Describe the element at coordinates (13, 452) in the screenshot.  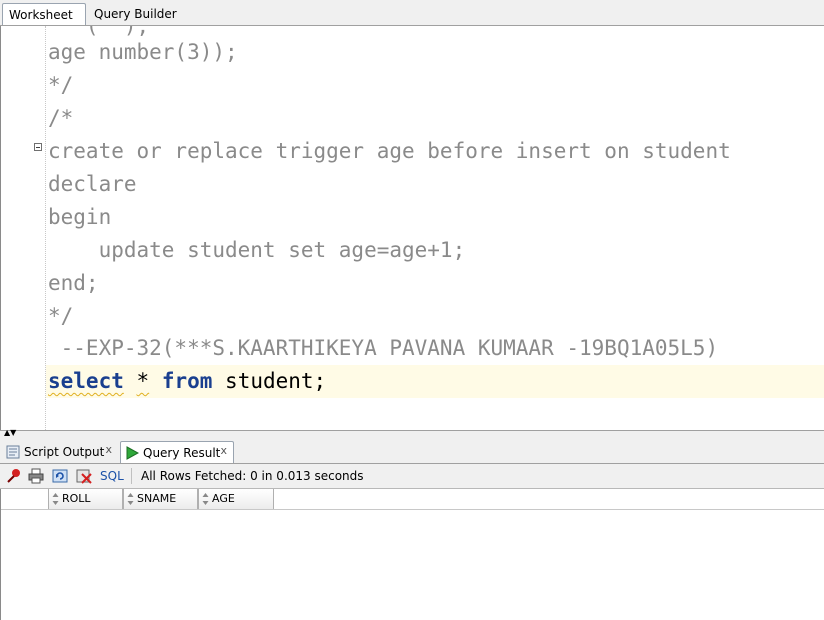
I see `script-output-icon` at that location.